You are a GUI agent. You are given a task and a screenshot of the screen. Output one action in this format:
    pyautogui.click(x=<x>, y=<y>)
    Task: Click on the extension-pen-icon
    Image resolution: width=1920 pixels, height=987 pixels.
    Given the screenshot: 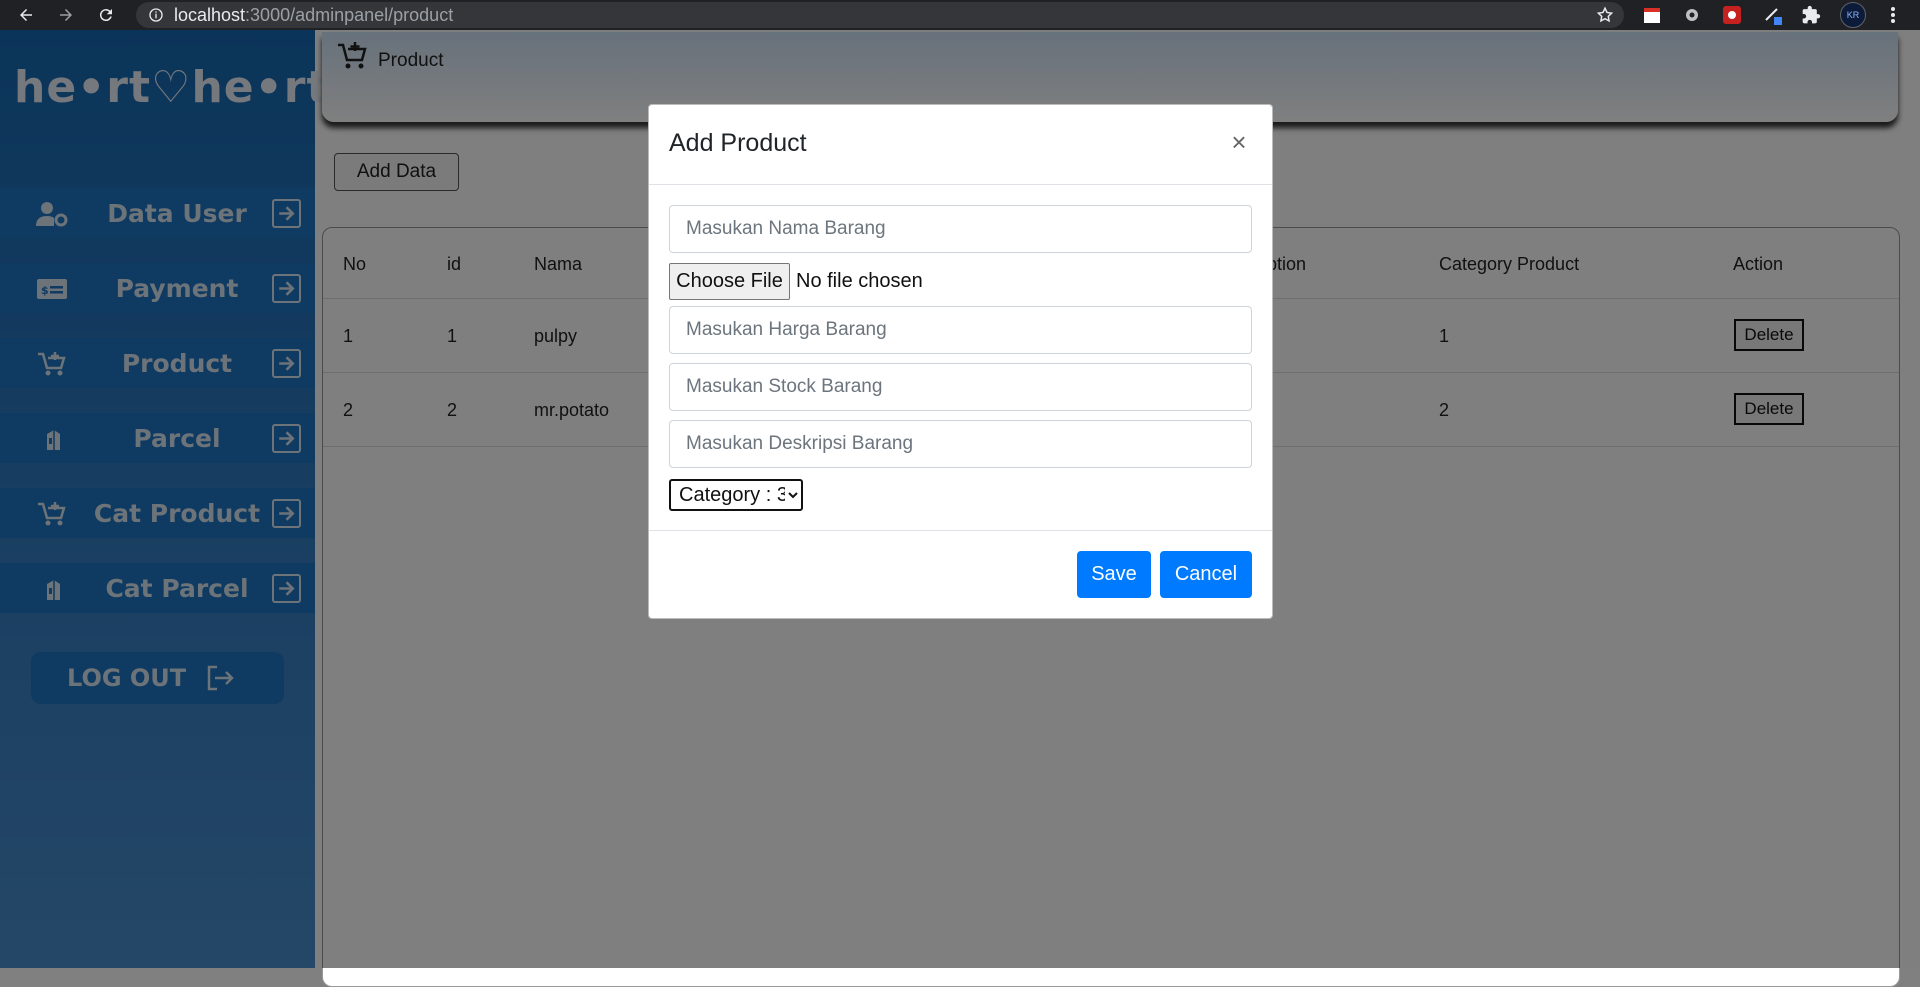 What is the action you would take?
    pyautogui.click(x=1773, y=15)
    